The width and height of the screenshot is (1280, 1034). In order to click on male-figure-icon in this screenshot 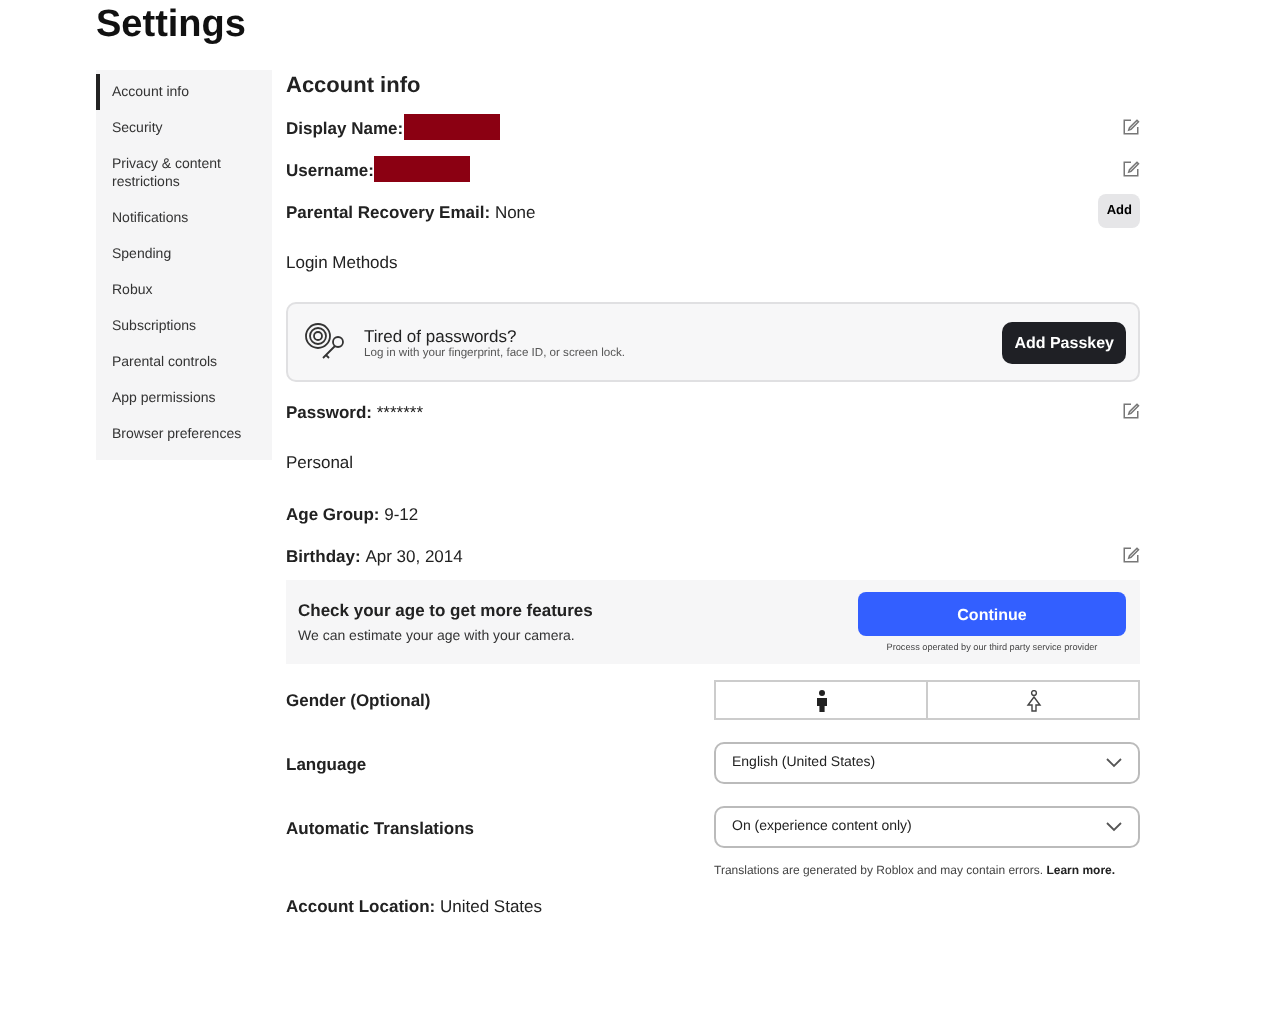, I will do `click(821, 700)`.